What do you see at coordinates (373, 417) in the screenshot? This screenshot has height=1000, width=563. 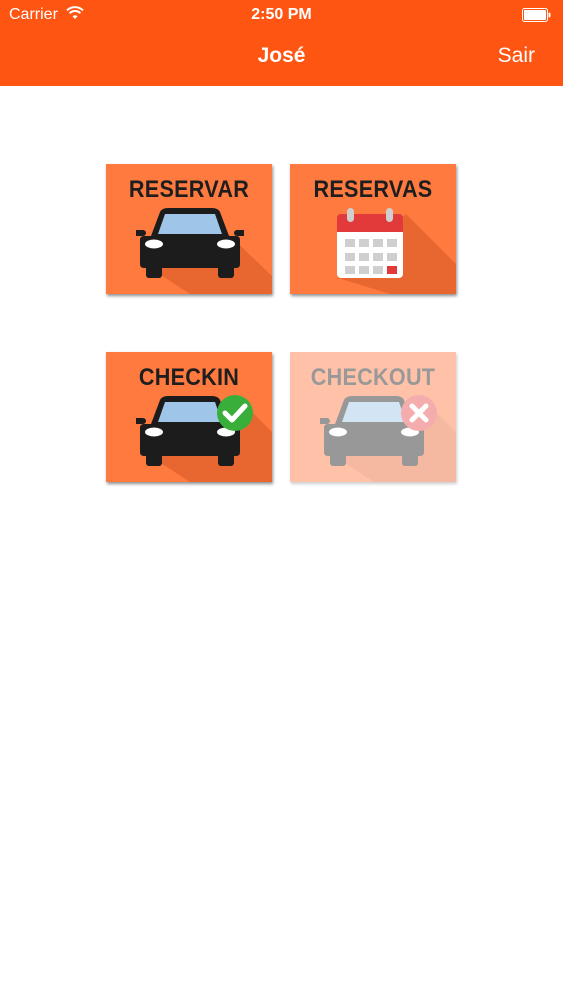 I see `checkout-tile: CHECKOUT` at bounding box center [373, 417].